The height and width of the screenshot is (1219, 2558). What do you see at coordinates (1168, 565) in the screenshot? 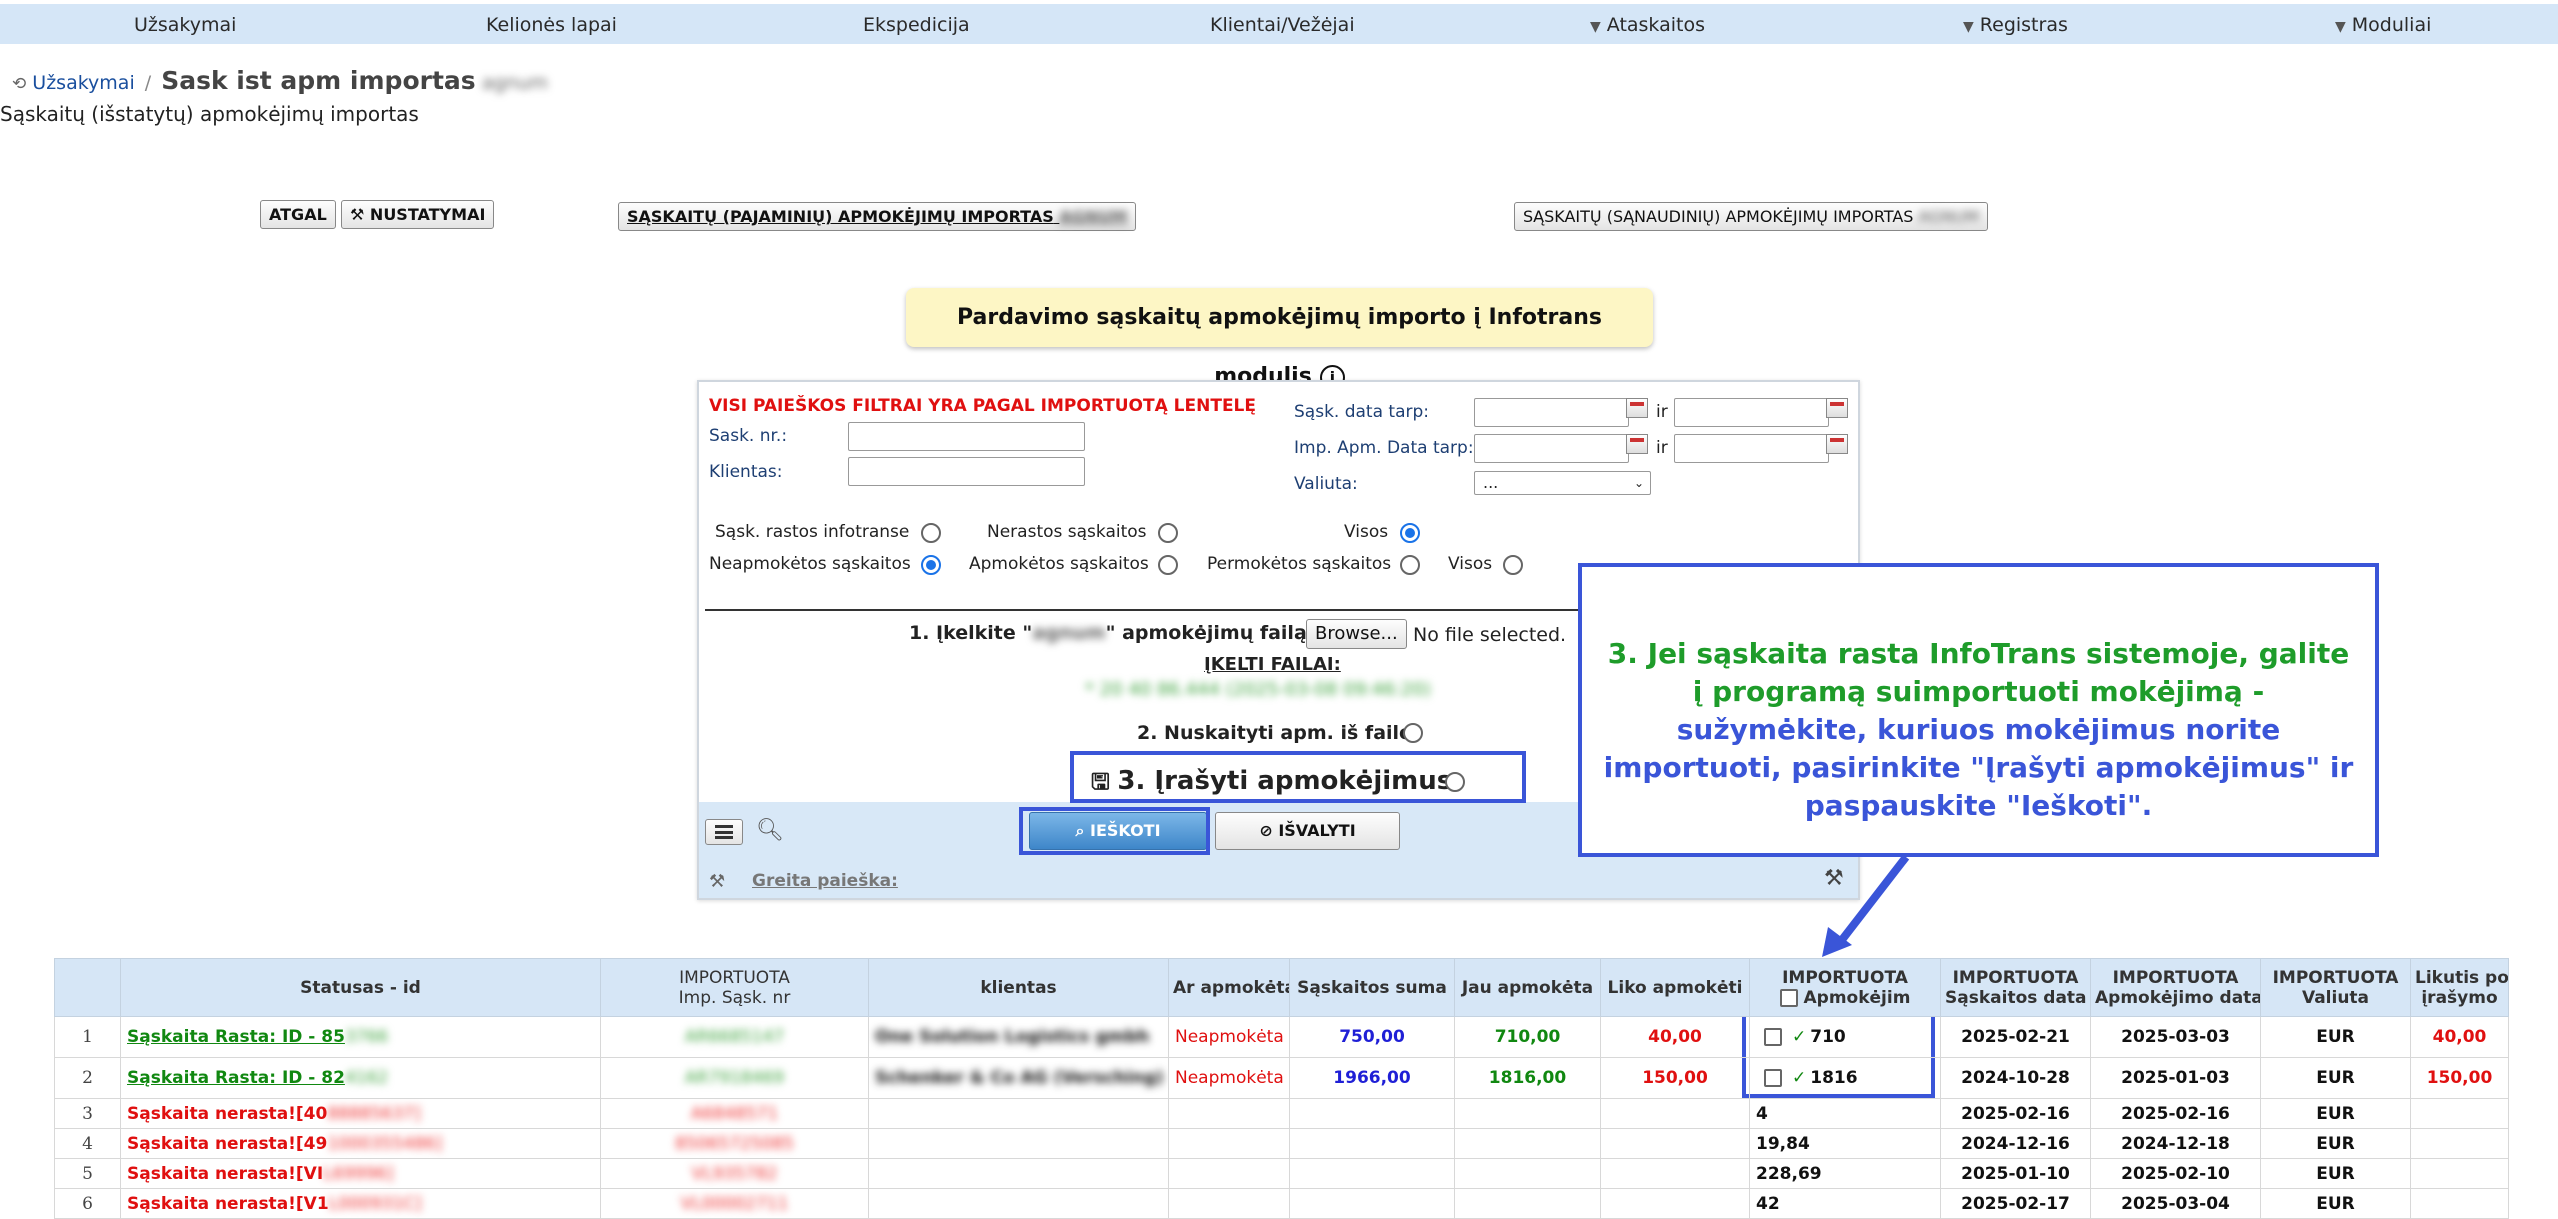
I see `radio-paid` at bounding box center [1168, 565].